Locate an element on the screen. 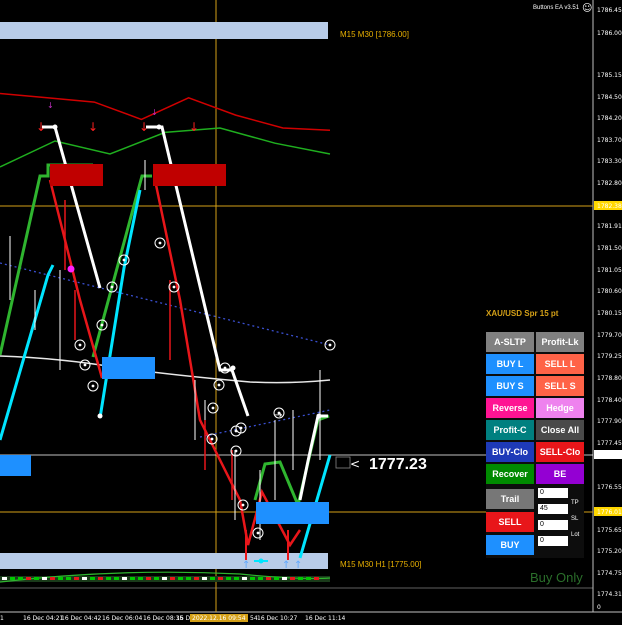 The height and width of the screenshot is (625, 622). price-tick-label: 1781.50 is located at coordinates (609, 248).